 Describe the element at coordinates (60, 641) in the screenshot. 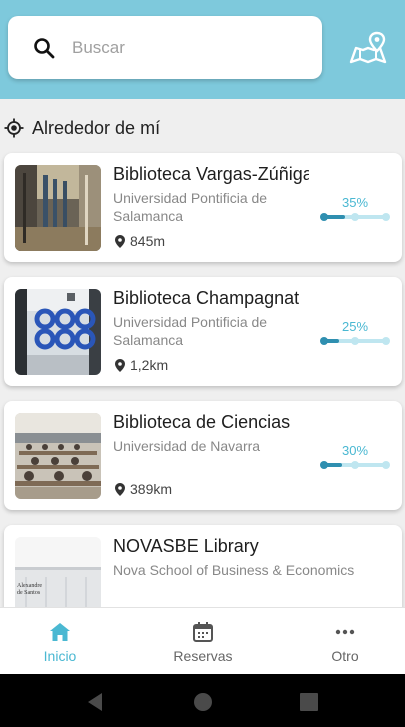

I see `tab-inicio: Inicio` at that location.